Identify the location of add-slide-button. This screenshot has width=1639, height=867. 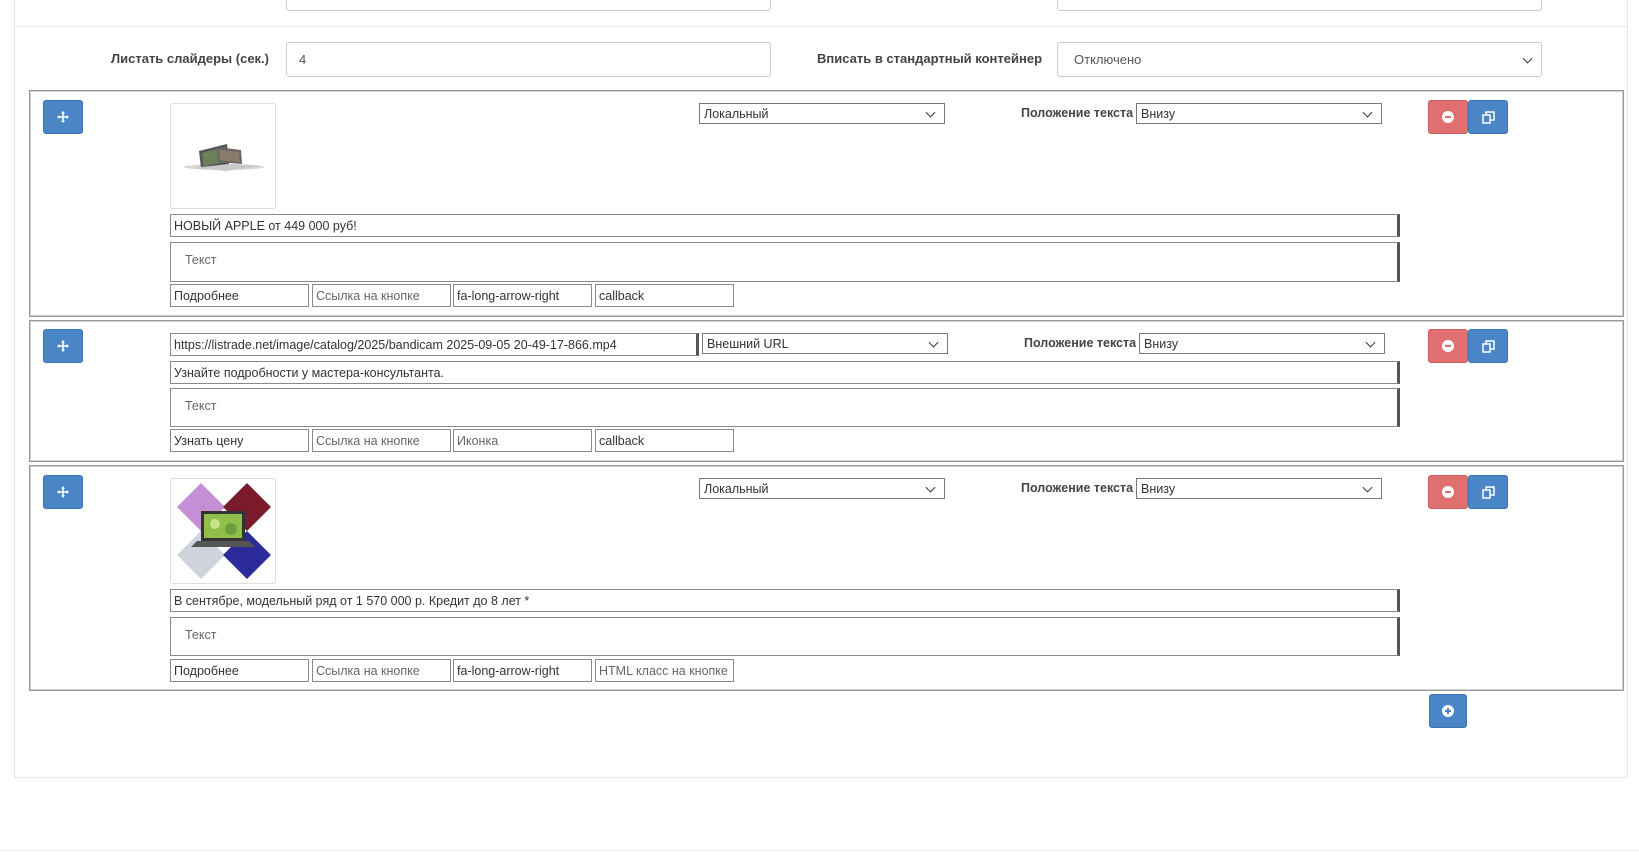
(1448, 711).